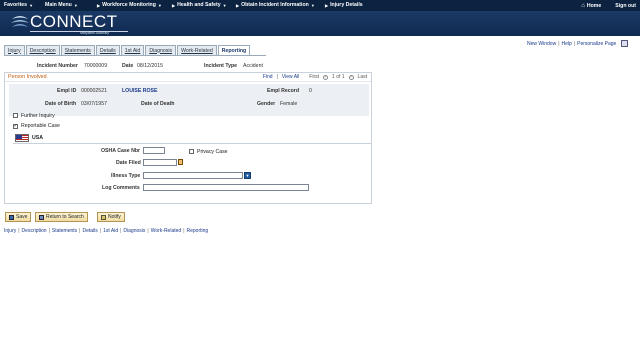 The height and width of the screenshot is (360, 640). I want to click on return-to-search-label: Return to Search, so click(65, 217).